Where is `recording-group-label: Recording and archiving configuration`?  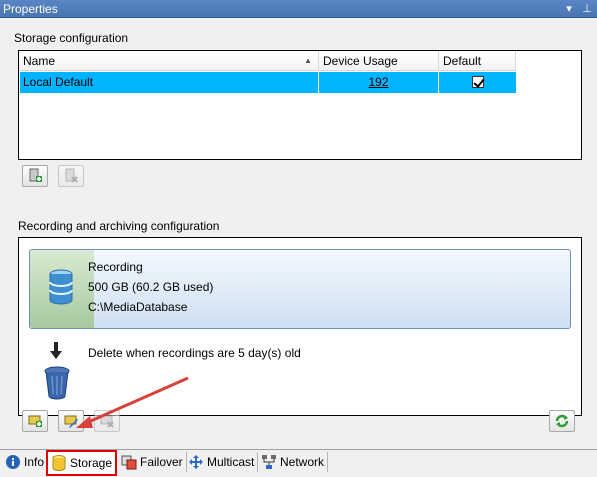 recording-group-label: Recording and archiving configuration is located at coordinates (119, 226).